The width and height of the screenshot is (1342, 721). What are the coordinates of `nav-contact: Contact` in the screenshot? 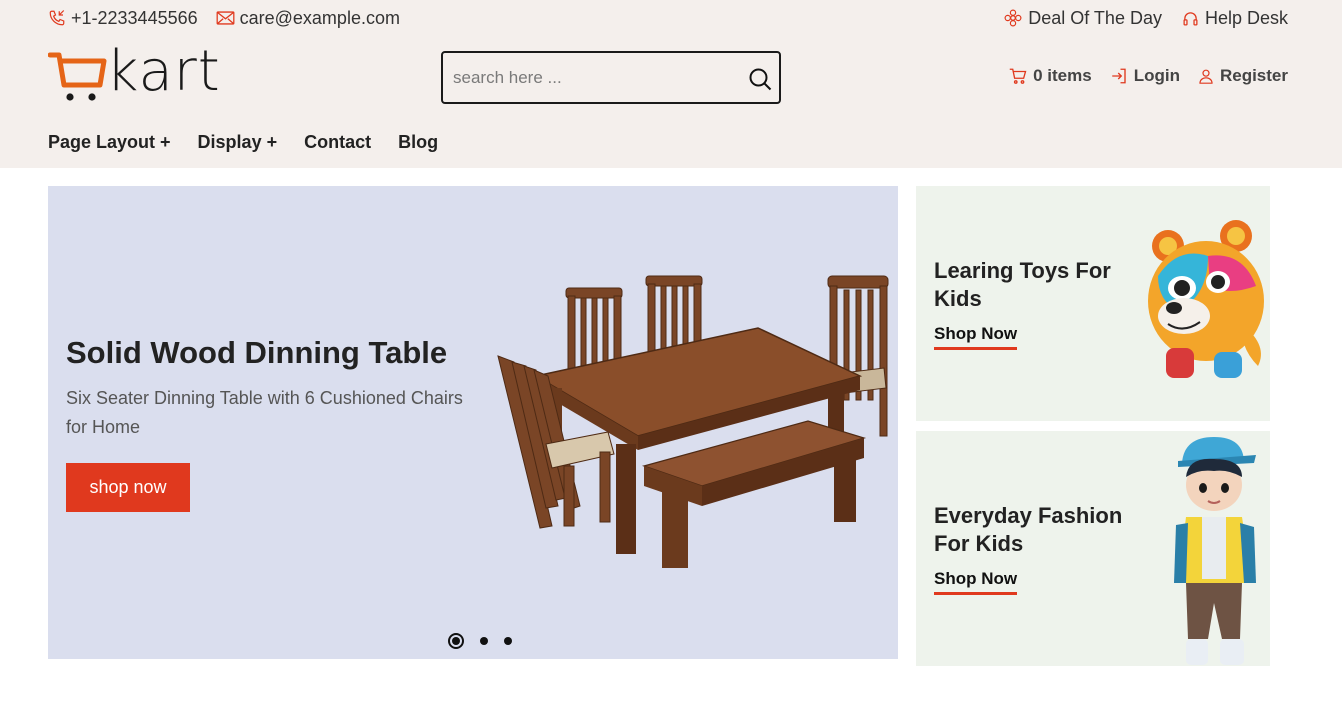 It's located at (337, 142).